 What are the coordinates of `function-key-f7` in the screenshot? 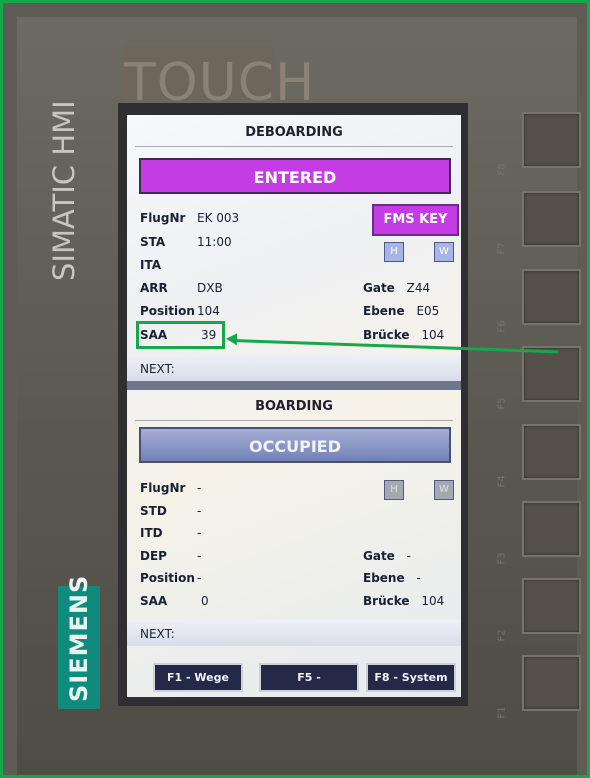 It's located at (551, 219).